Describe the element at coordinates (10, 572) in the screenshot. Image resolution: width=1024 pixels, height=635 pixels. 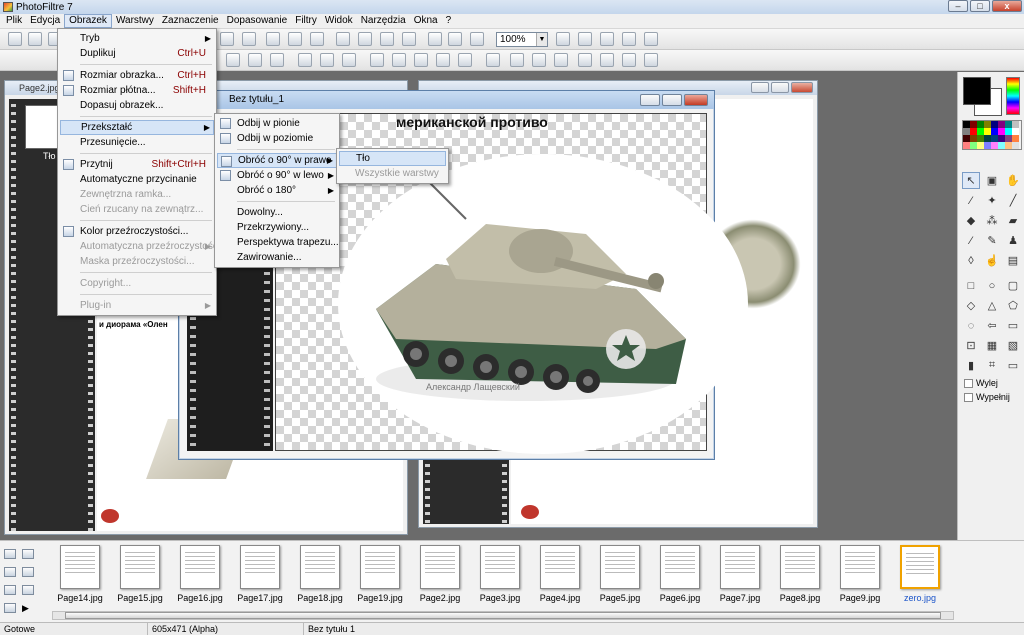
I see `tree3-icon` at that location.